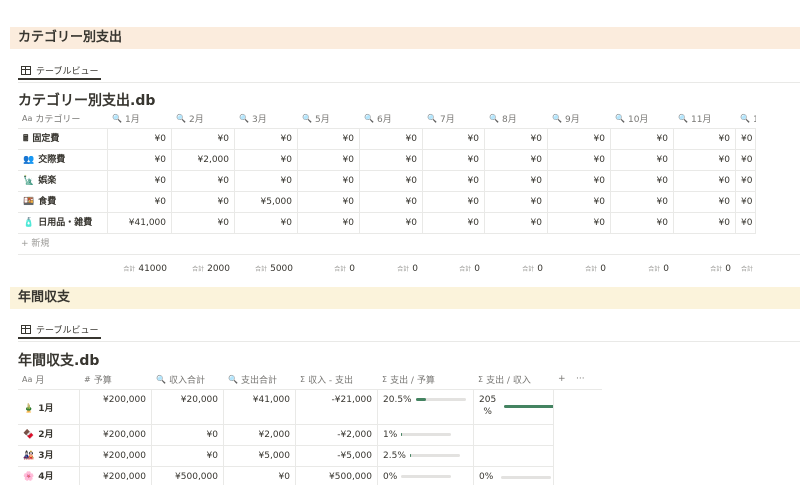 The image size is (800, 485). What do you see at coordinates (188, 407) in the screenshot?
I see `income-cell: ¥20,000` at bounding box center [188, 407].